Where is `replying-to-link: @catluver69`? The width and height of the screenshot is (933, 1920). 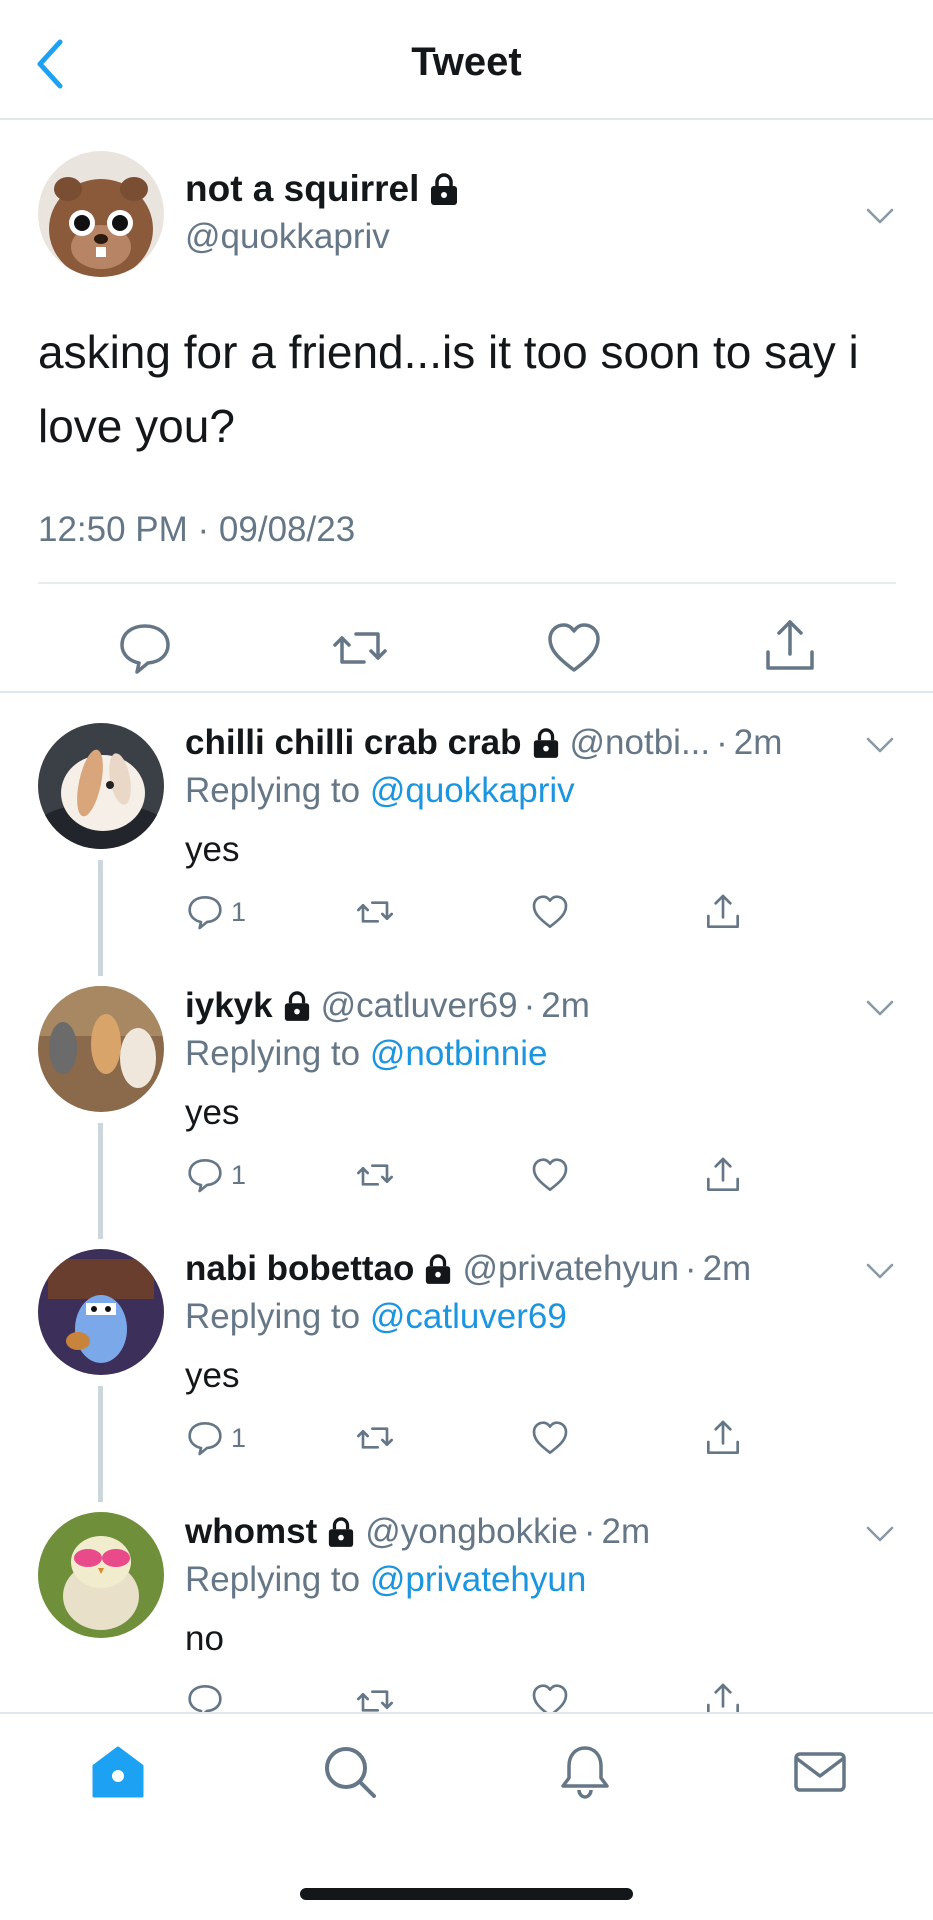
replying-to-link: @catluver69 is located at coordinates (468, 1316).